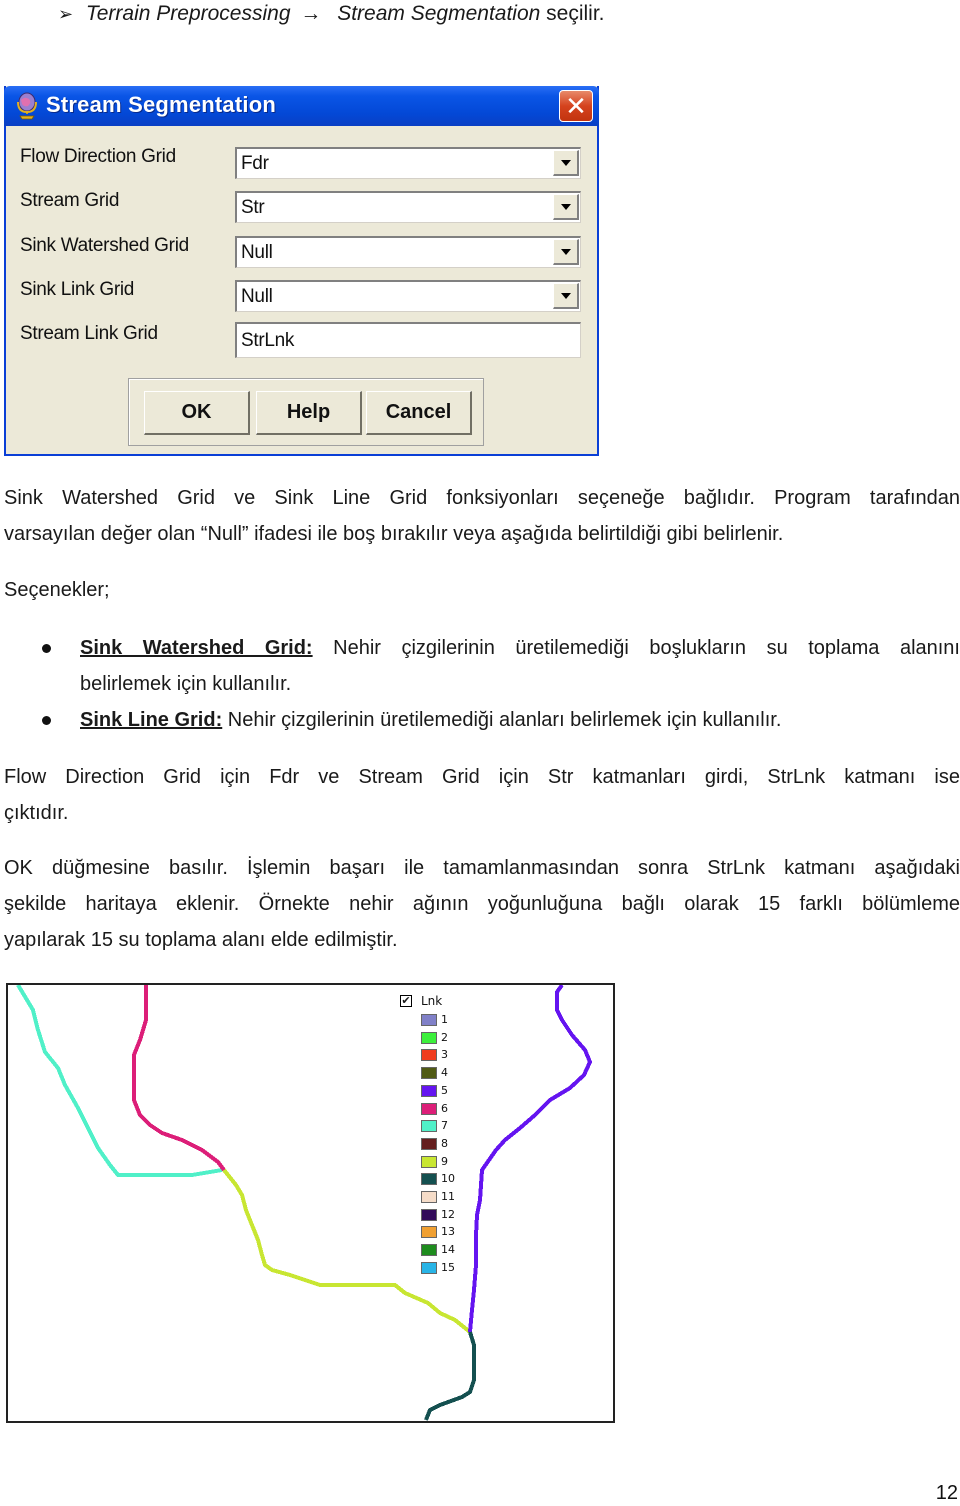 The width and height of the screenshot is (960, 1506). Describe the element at coordinates (444, 1161) in the screenshot. I see `legend-label: 9` at that location.